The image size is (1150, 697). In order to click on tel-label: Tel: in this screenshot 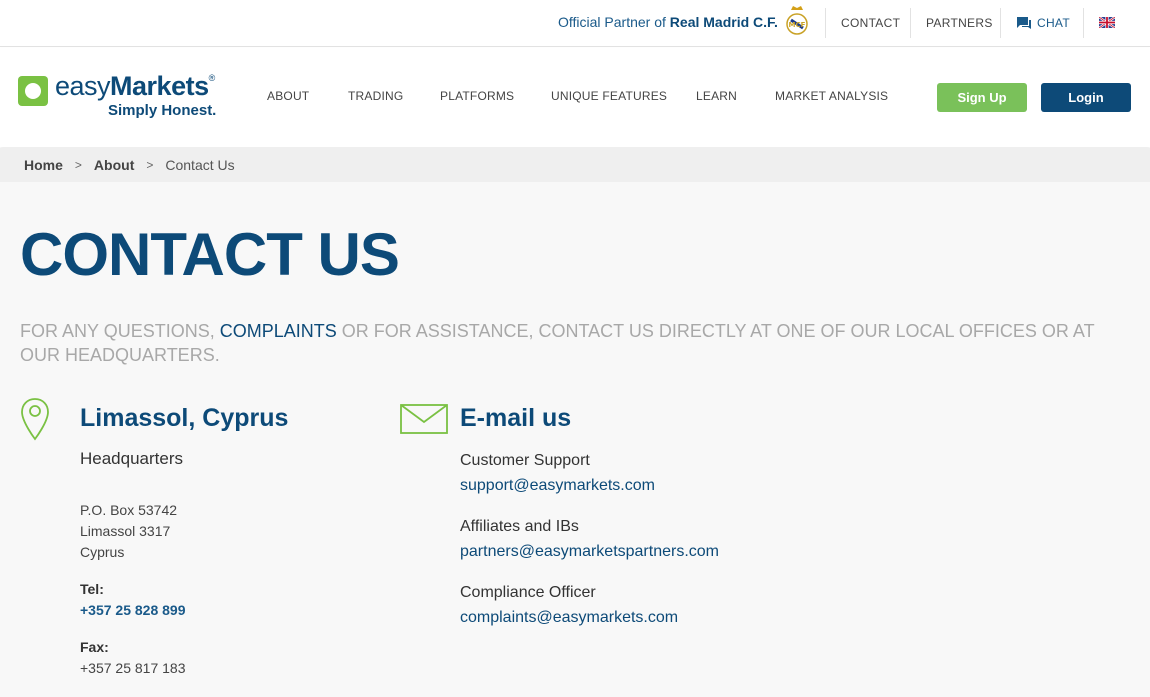, I will do `click(92, 589)`.